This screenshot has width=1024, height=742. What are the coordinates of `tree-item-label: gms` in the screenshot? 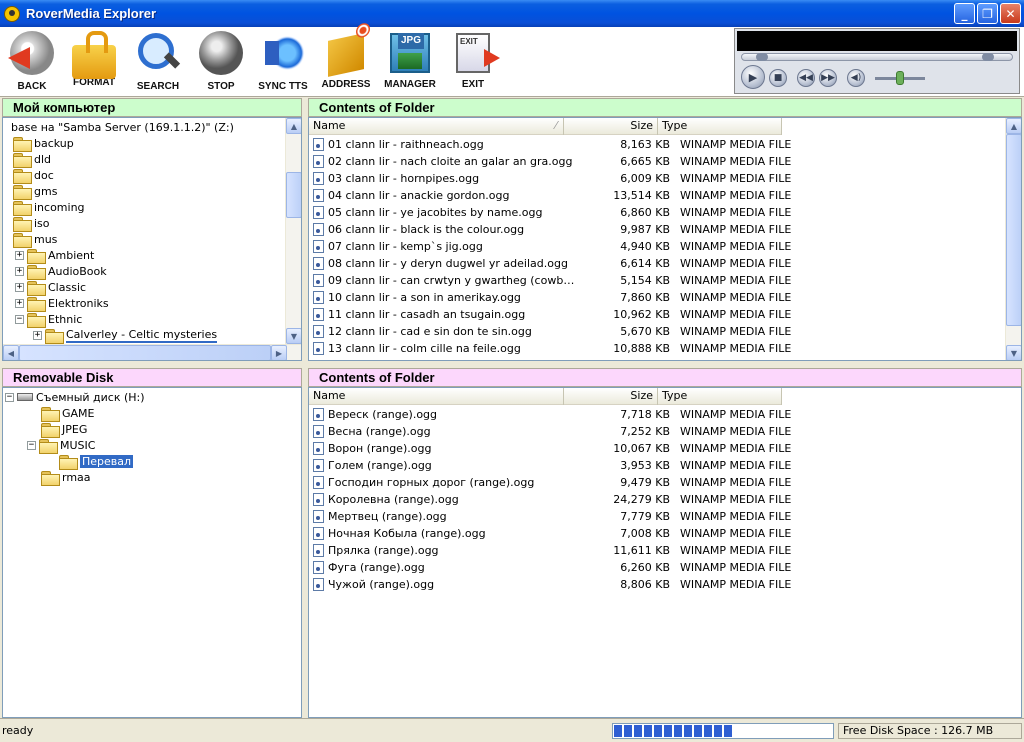 It's located at (46, 191).